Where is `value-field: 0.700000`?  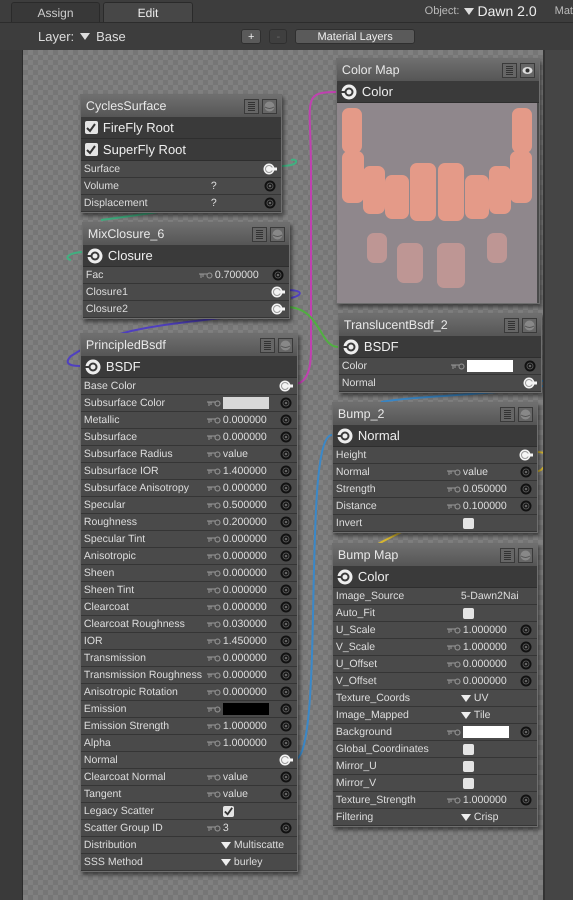
value-field: 0.700000 is located at coordinates (236, 275).